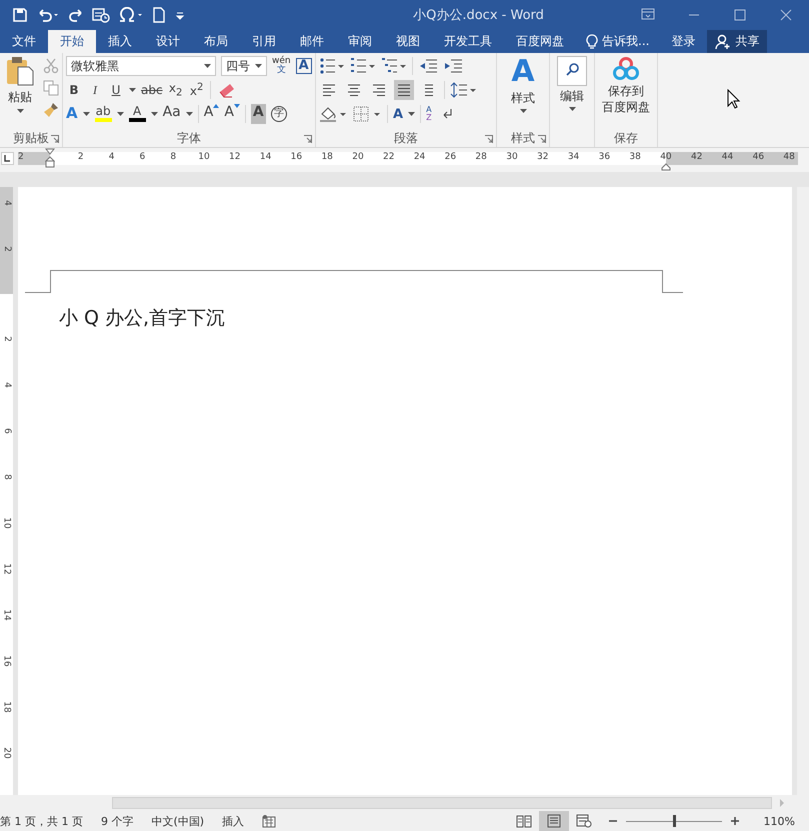  I want to click on save-icon, so click(20, 15).